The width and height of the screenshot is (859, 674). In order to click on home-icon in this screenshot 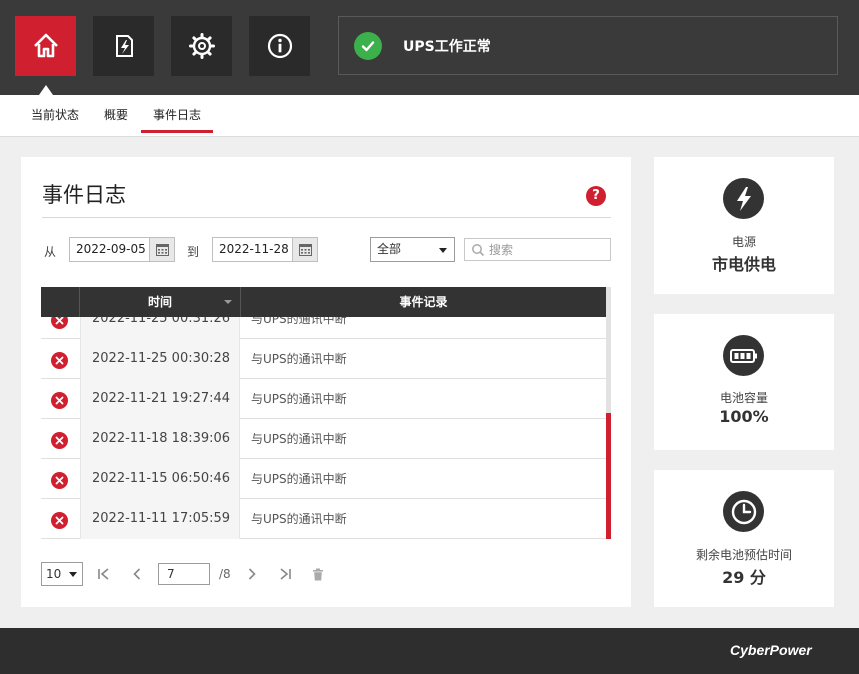, I will do `click(45, 45)`.